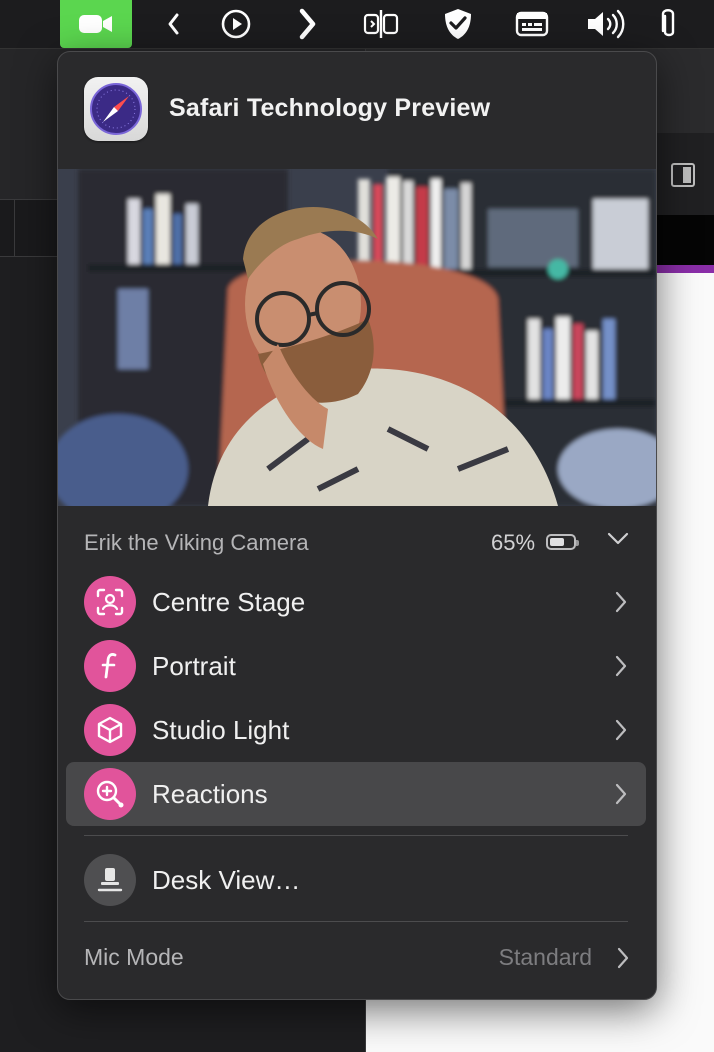 This screenshot has height=1052, width=714. I want to click on menu-item-label: Reactions, so click(210, 794).